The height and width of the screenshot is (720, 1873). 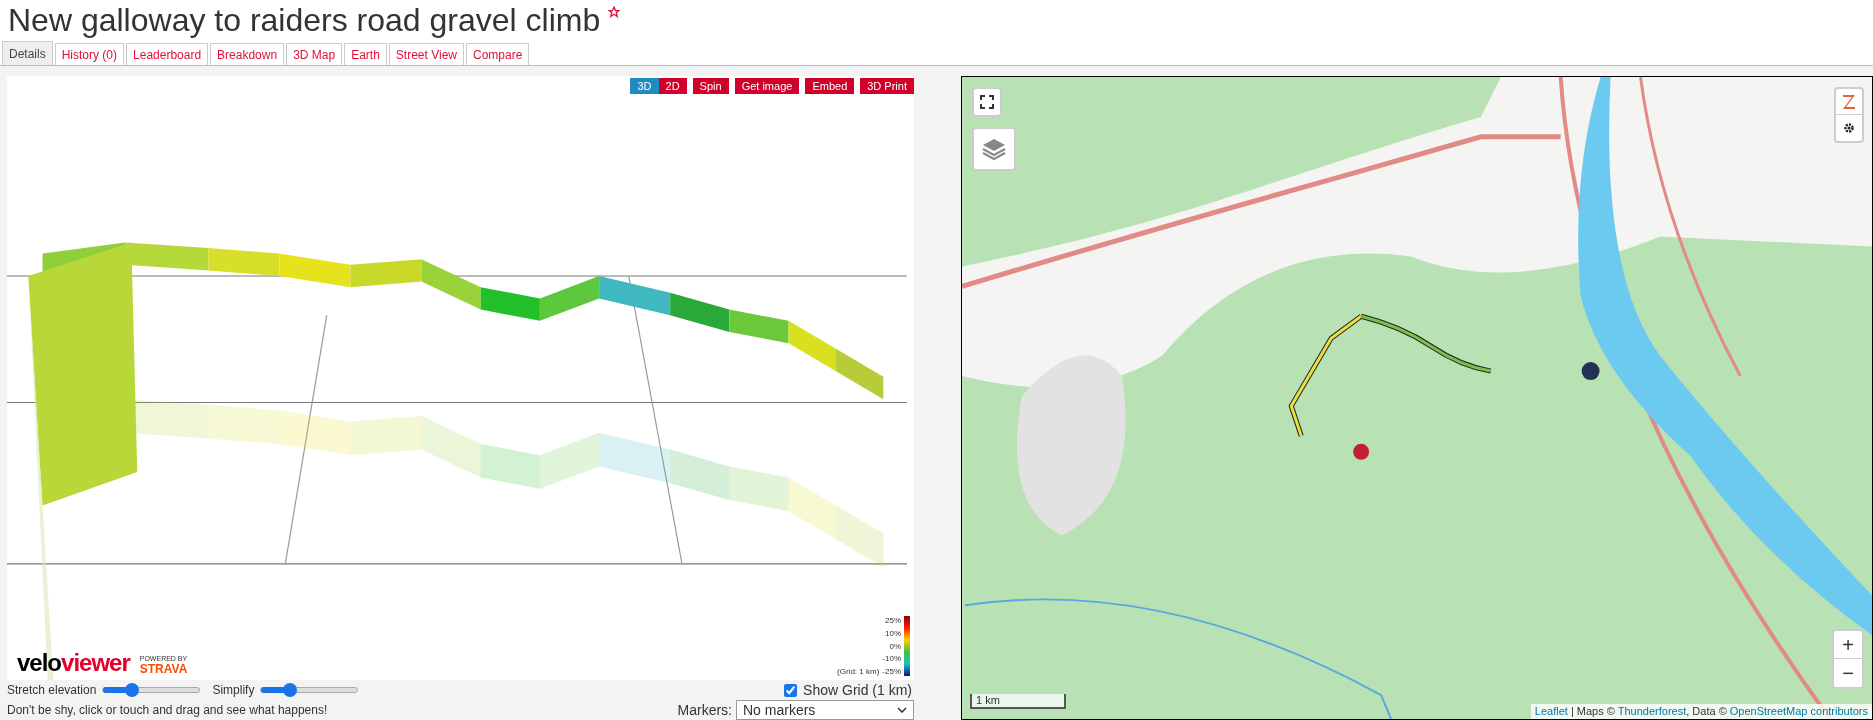 I want to click on hint-text: Don't be shy, click or touch and drag and see what happens!, so click(x=167, y=710).